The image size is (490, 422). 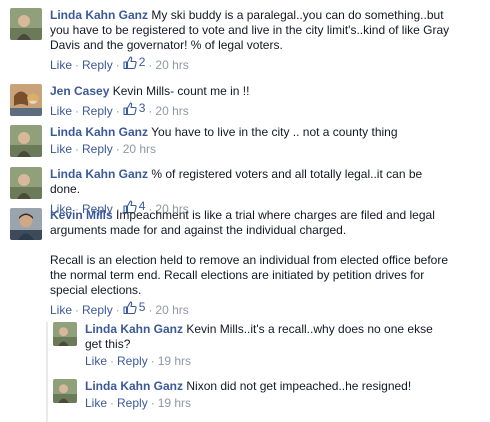 What do you see at coordinates (142, 108) in the screenshot?
I see `like-count-value: 3` at bounding box center [142, 108].